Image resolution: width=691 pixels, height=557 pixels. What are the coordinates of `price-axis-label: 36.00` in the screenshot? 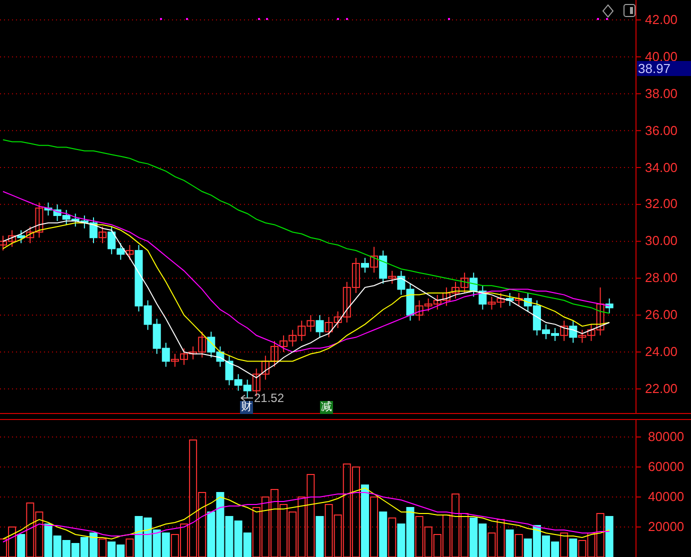 It's located at (661, 130).